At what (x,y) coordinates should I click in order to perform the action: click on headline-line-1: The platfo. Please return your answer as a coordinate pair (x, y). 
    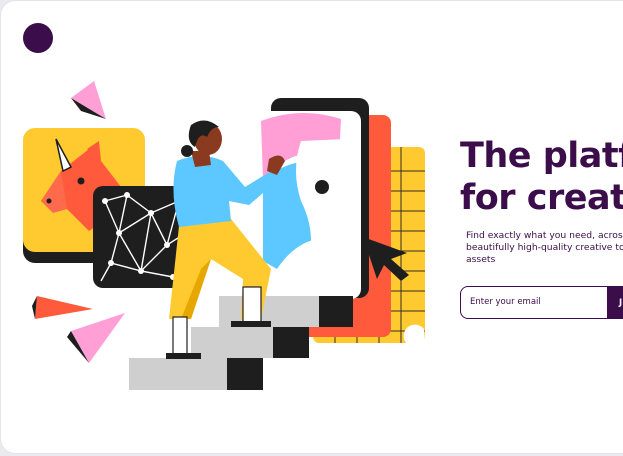
    Looking at the image, I should click on (541, 156).